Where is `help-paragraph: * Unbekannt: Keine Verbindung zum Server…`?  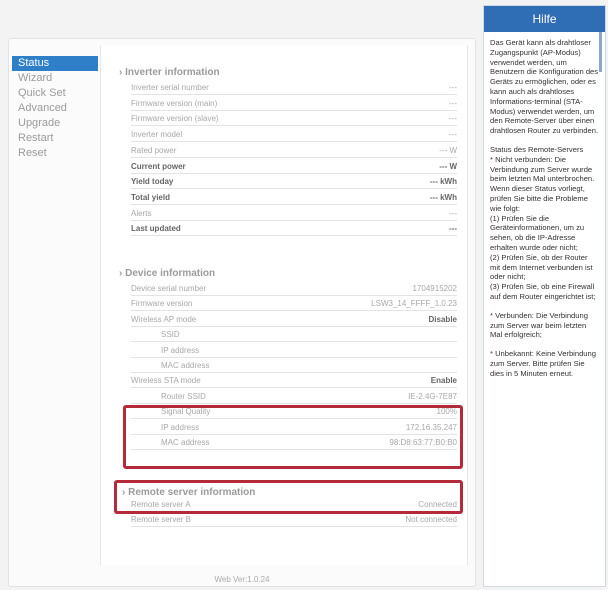 help-paragraph: * Unbekannt: Keine Verbindung zum Server… is located at coordinates (543, 363).